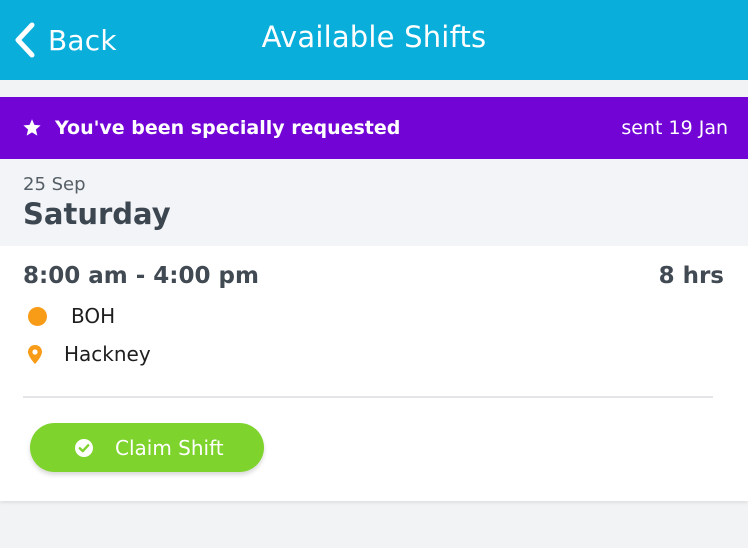 Image resolution: width=748 pixels, height=548 pixels. What do you see at coordinates (374, 37) in the screenshot?
I see `page-title: Available Shifts` at bounding box center [374, 37].